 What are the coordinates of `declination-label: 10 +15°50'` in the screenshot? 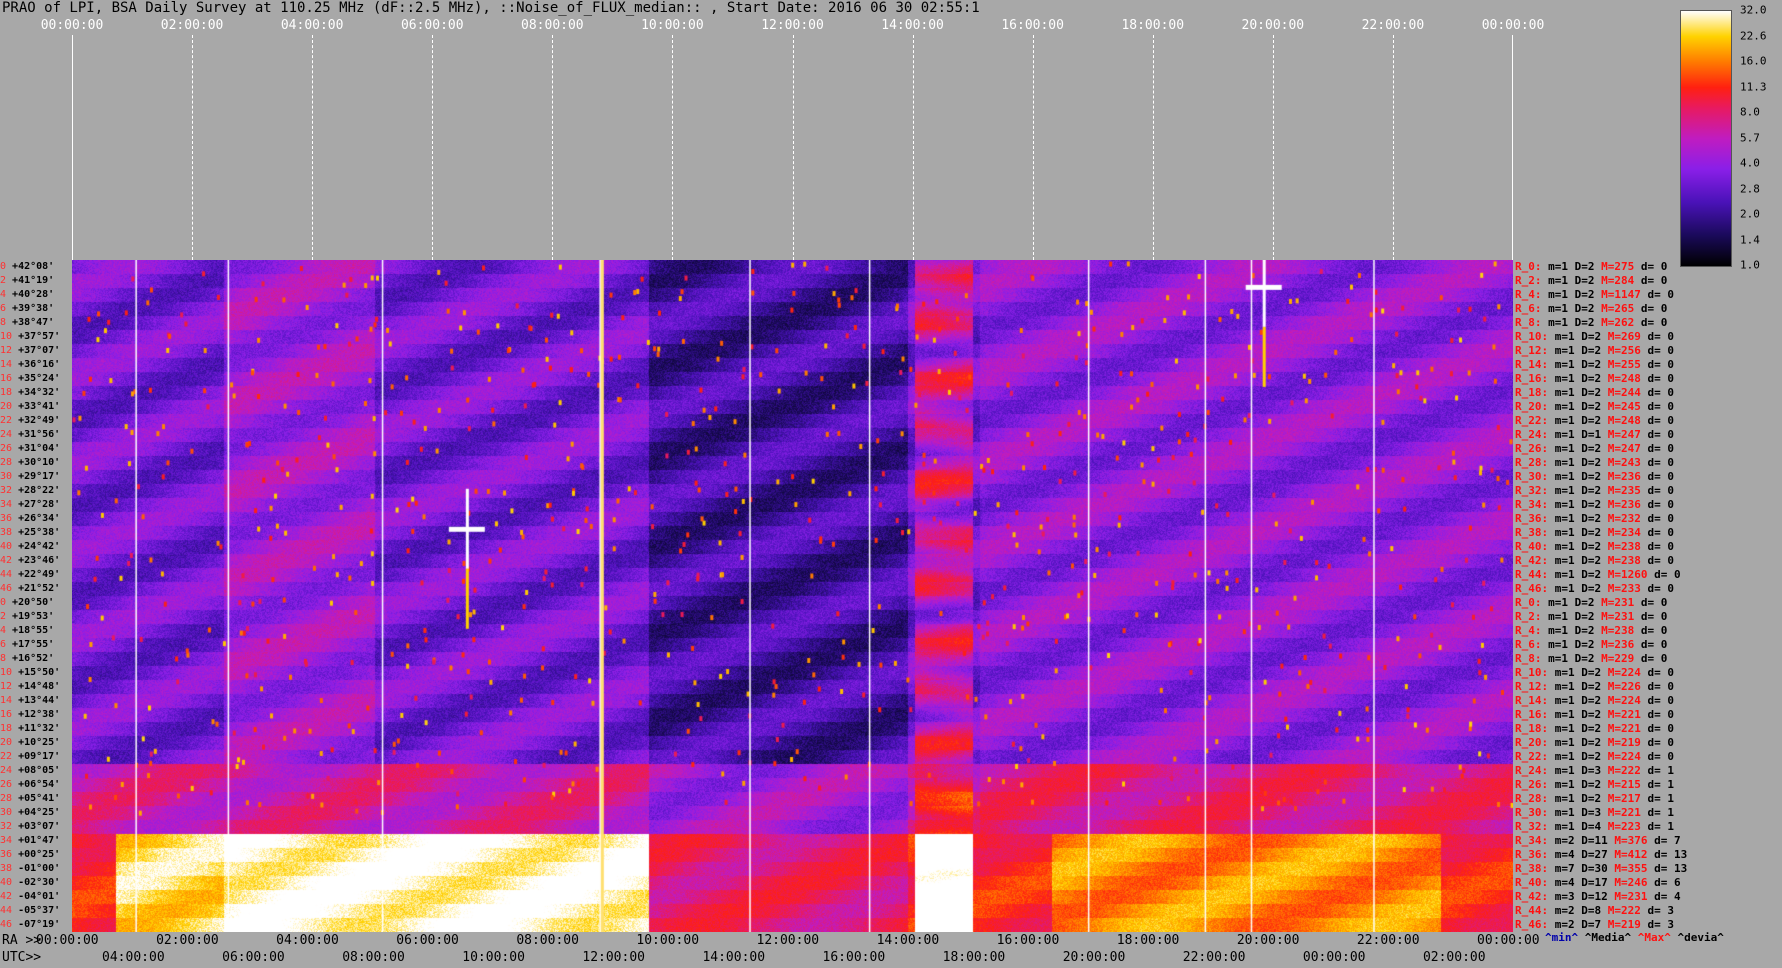 It's located at (30, 673).